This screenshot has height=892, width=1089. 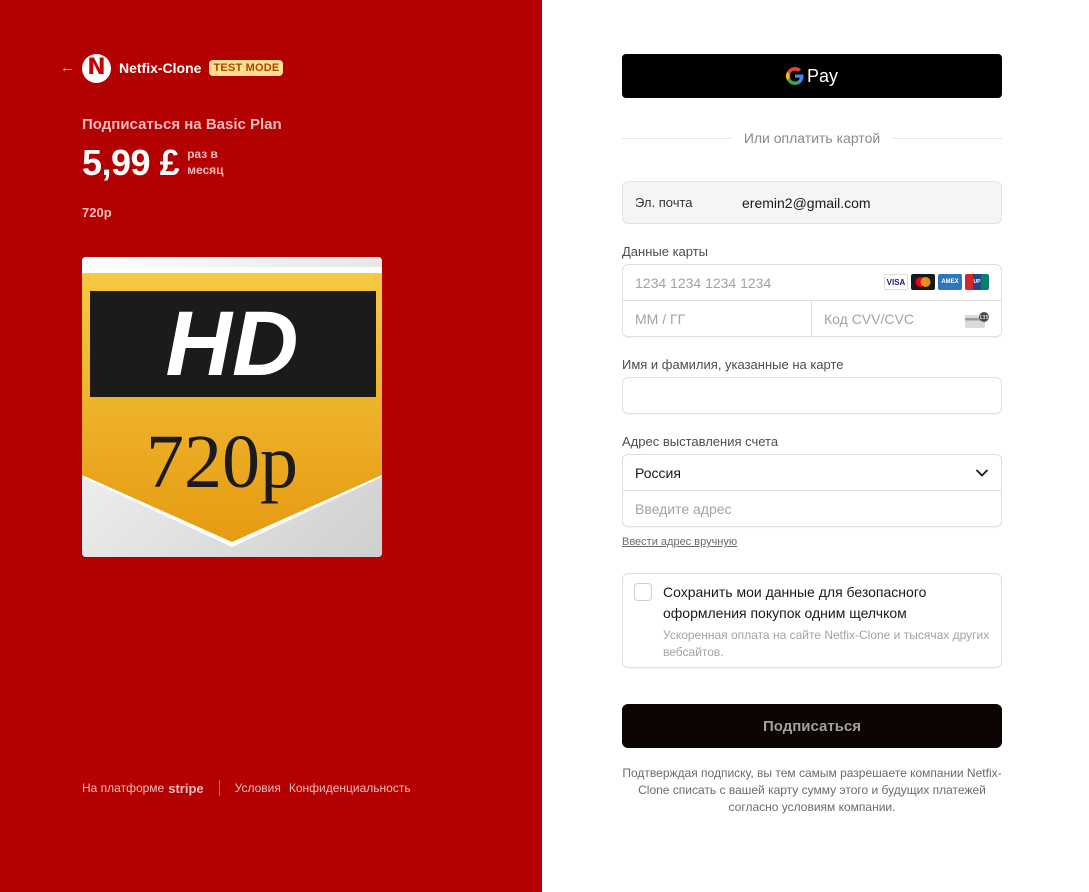 What do you see at coordinates (664, 202) in the screenshot?
I see `email-label: Эл. почта` at bounding box center [664, 202].